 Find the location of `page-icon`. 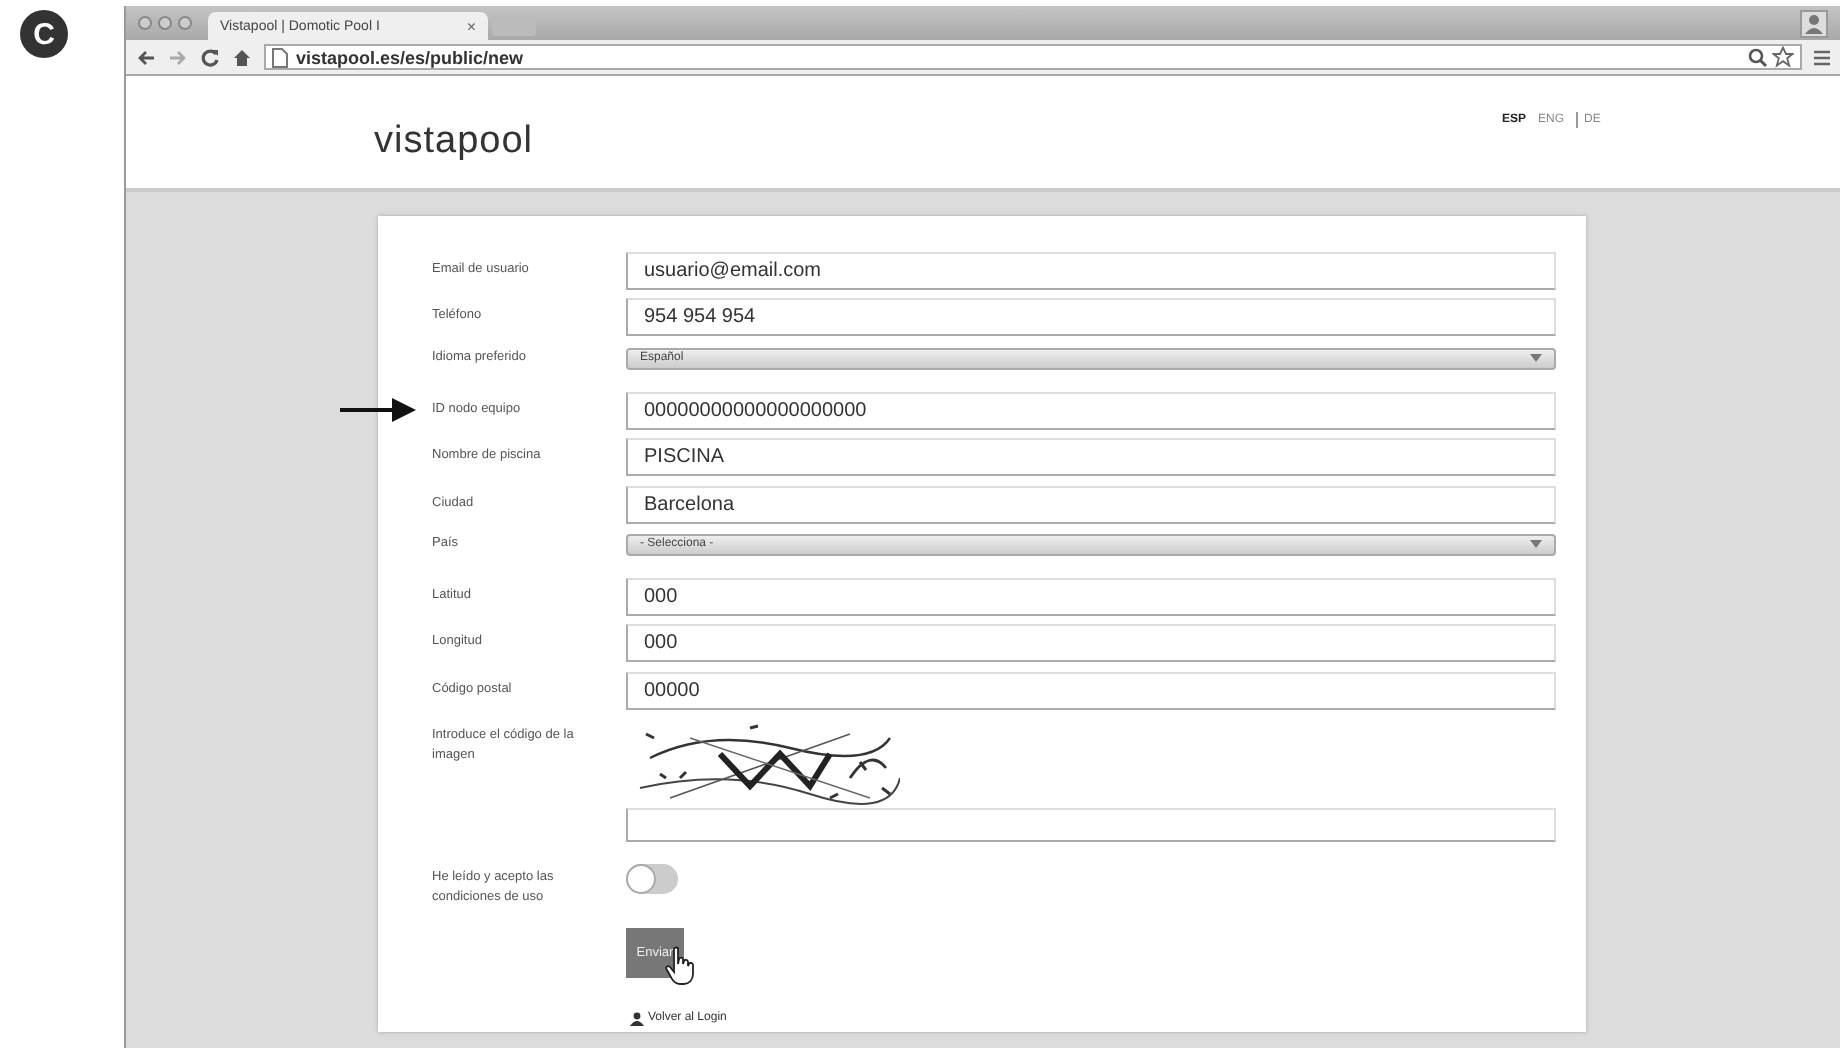

page-icon is located at coordinates (280, 57).